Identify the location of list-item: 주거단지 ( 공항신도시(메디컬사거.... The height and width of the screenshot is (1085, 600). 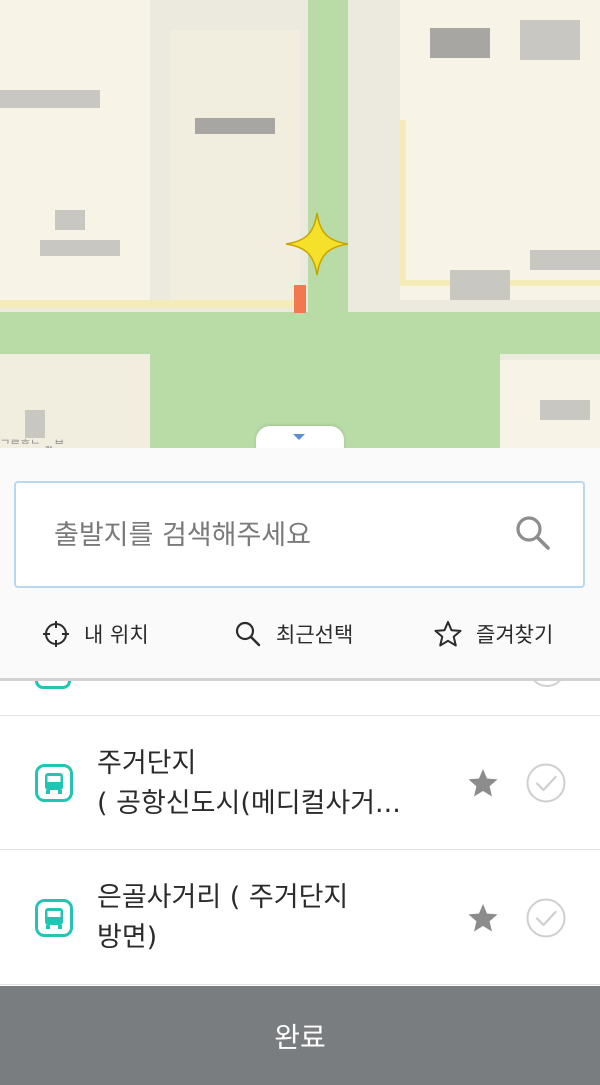
(300, 783).